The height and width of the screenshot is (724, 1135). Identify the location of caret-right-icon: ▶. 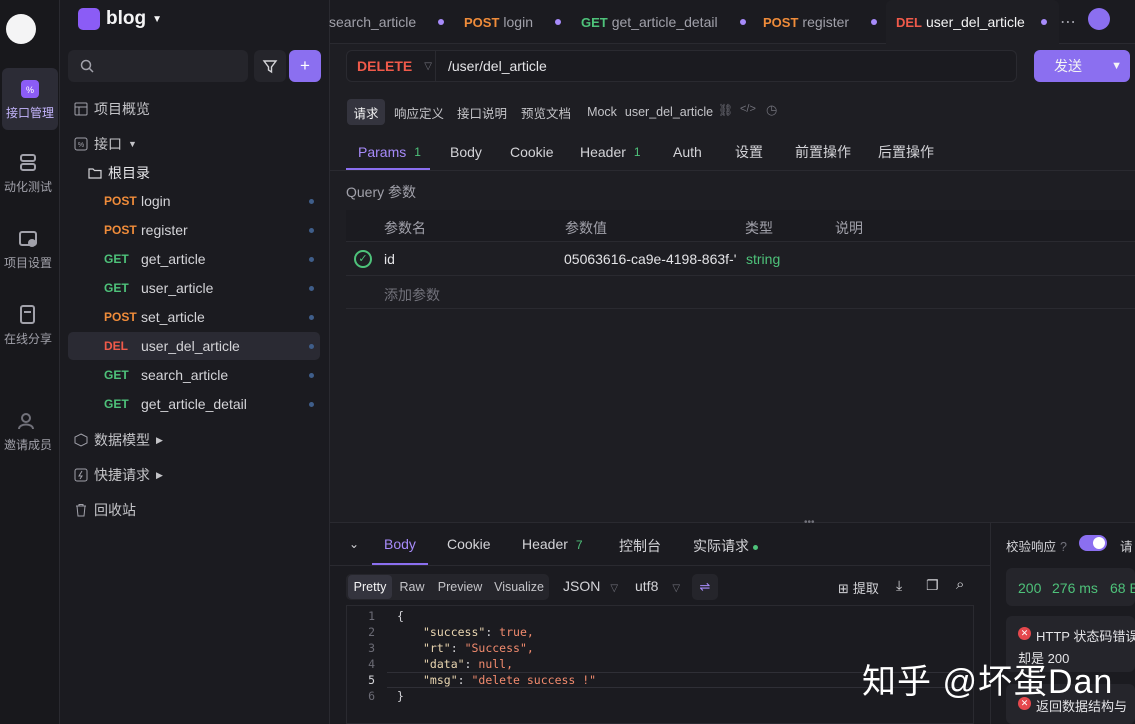
(159, 474).